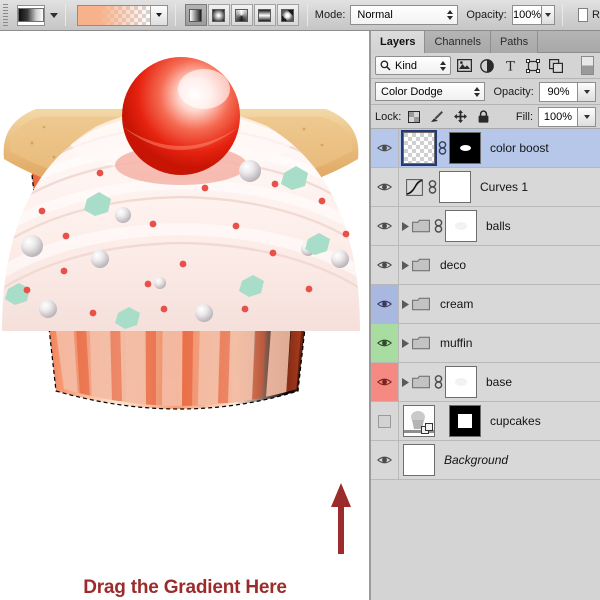 This screenshot has width=600, height=600. Describe the element at coordinates (427, 428) in the screenshot. I see `smart-object-badge-icon` at that location.